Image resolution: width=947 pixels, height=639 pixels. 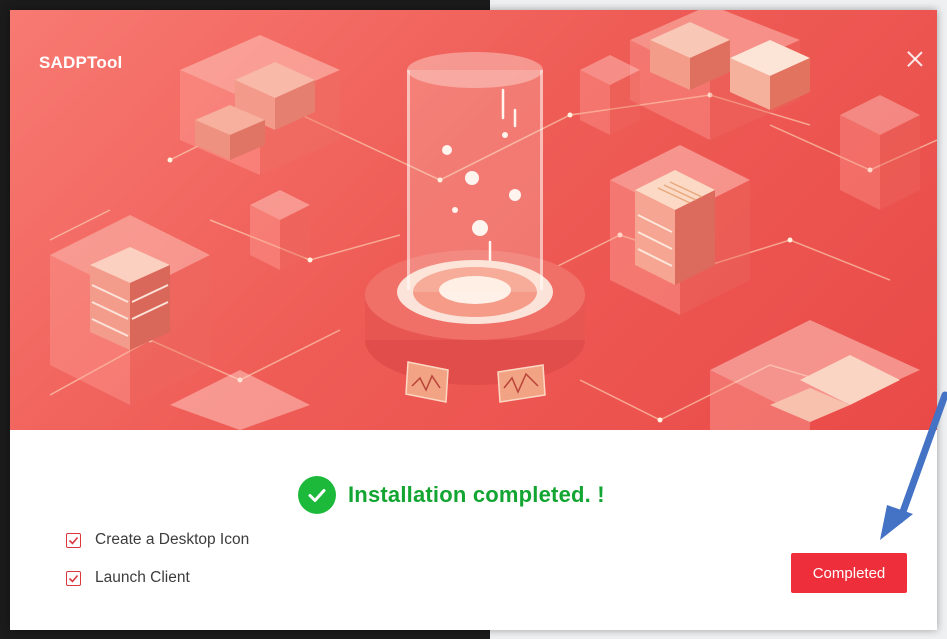 What do you see at coordinates (915, 59) in the screenshot?
I see `close-icon` at bounding box center [915, 59].